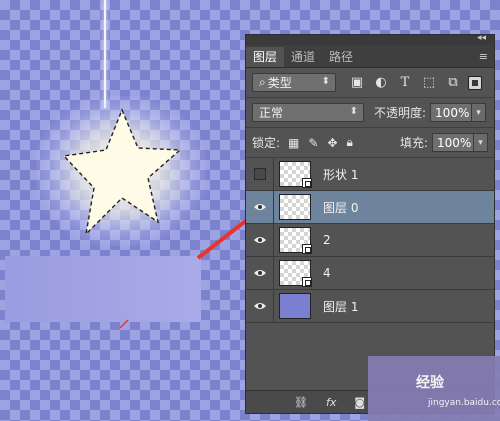  I want to click on layer-name: 图层 0, so click(341, 207).